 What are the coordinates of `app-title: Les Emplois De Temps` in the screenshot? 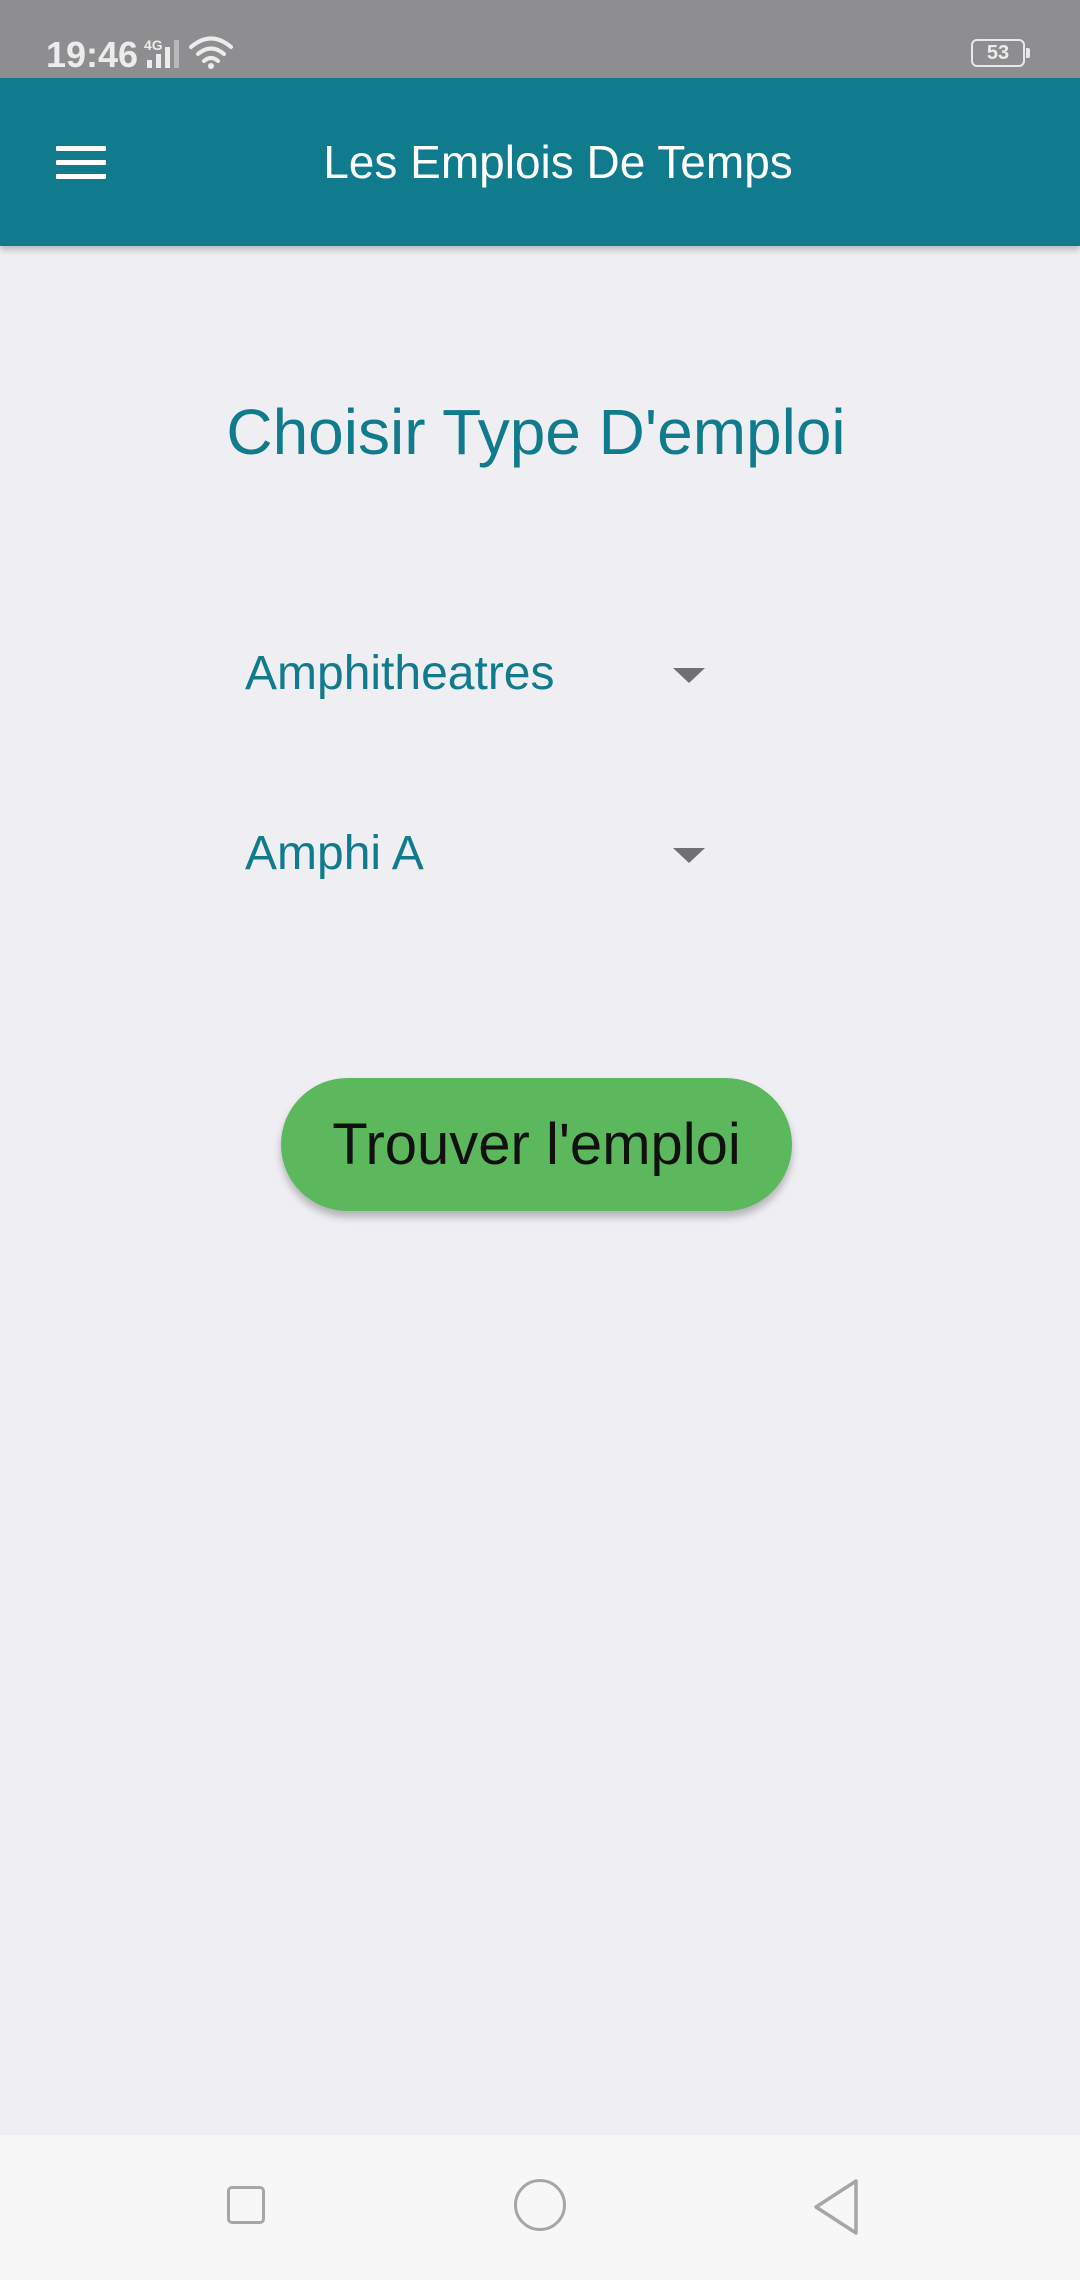 It's located at (558, 162).